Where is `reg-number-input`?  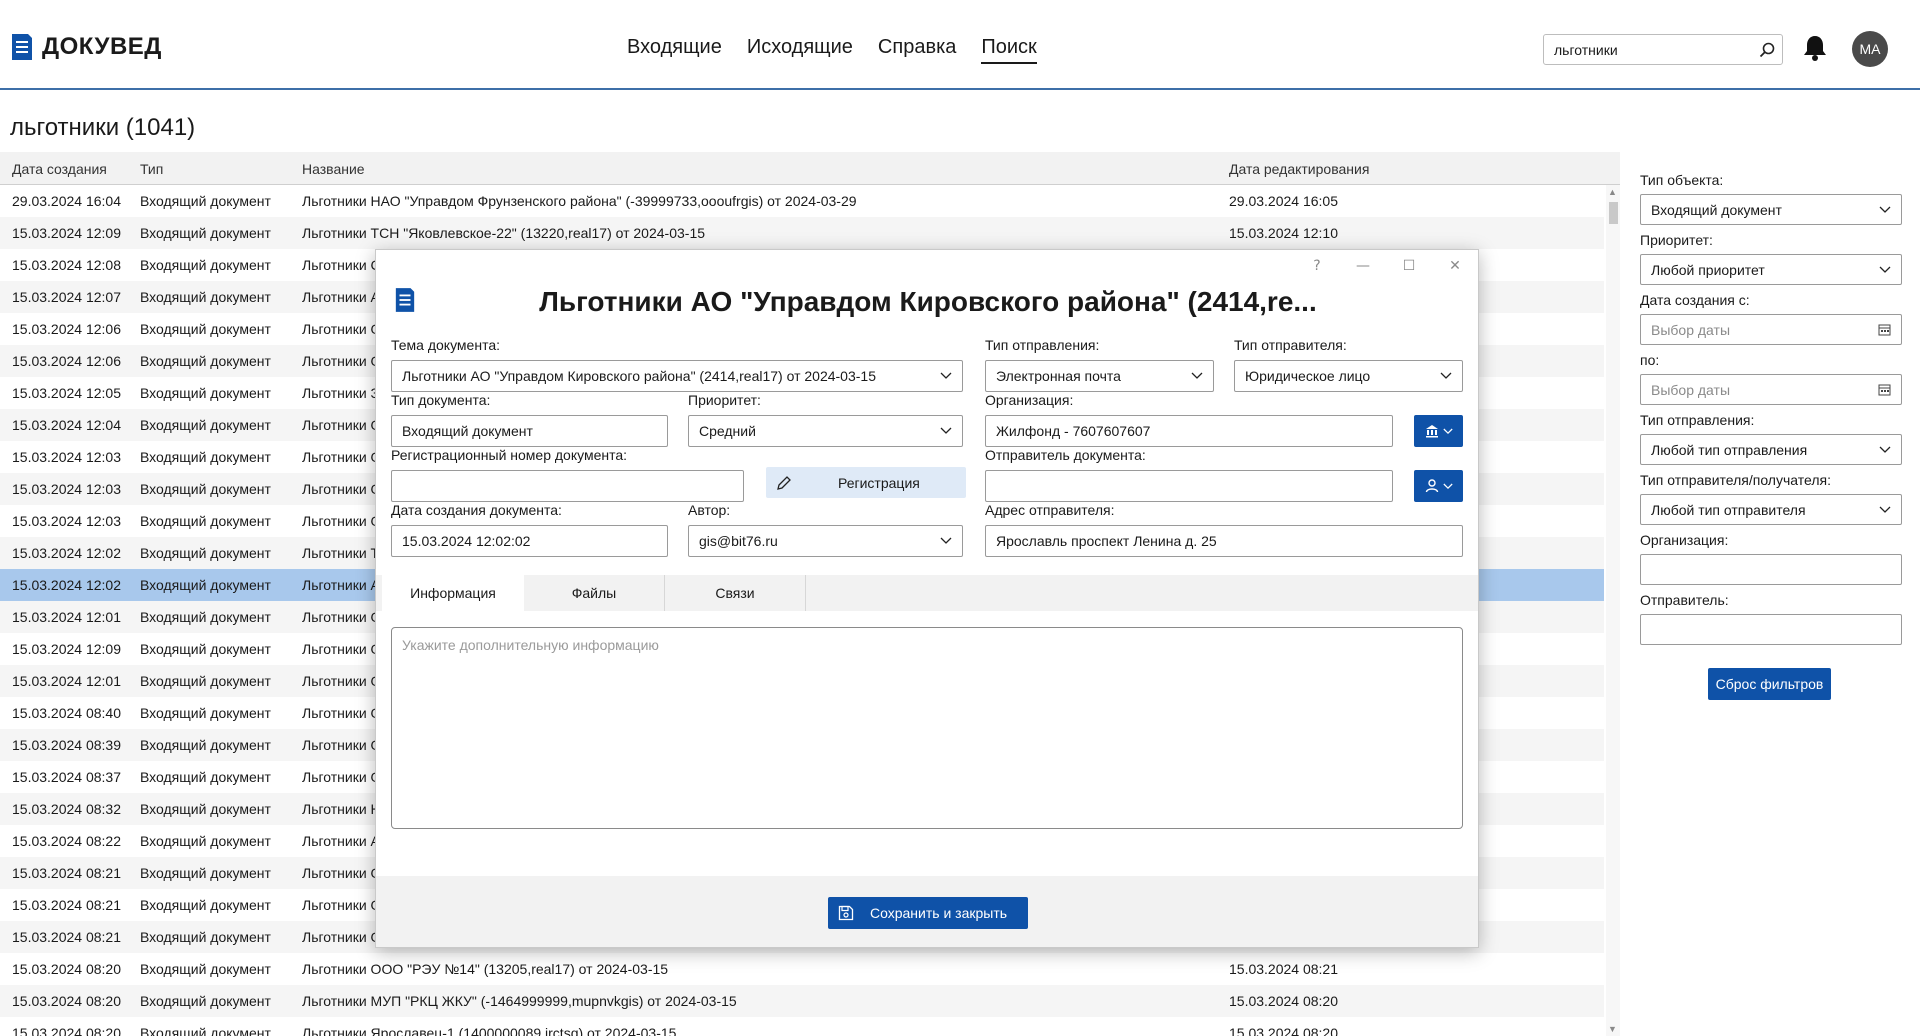 reg-number-input is located at coordinates (567, 486).